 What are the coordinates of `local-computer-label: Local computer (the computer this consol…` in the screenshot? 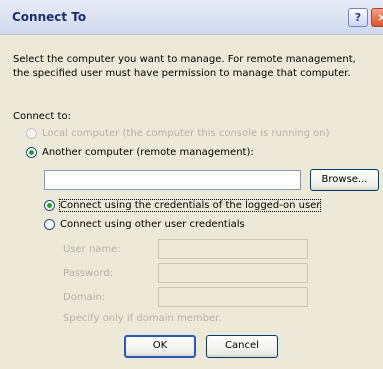 It's located at (186, 133).